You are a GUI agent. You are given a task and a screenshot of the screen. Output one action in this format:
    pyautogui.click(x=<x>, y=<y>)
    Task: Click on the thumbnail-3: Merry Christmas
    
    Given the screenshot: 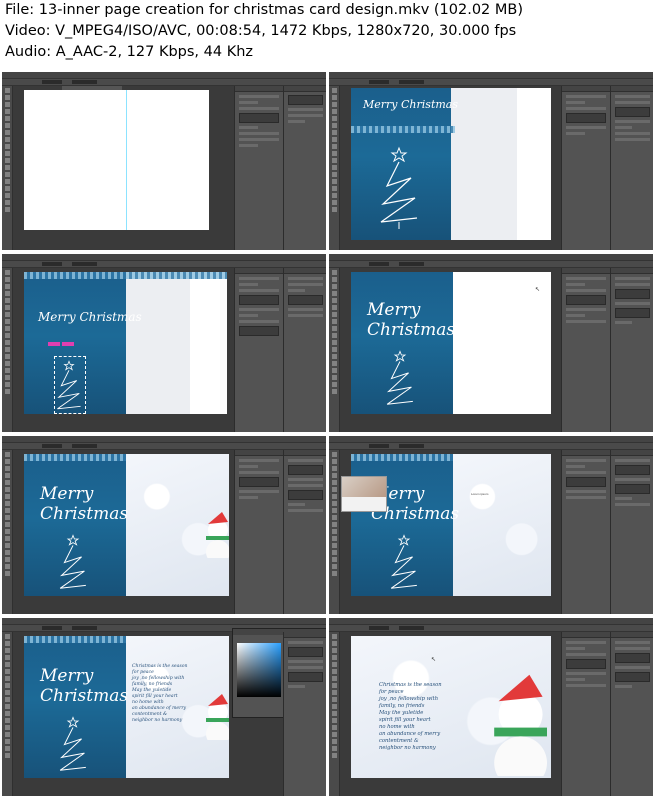 What is the action you would take?
    pyautogui.click(x=164, y=343)
    